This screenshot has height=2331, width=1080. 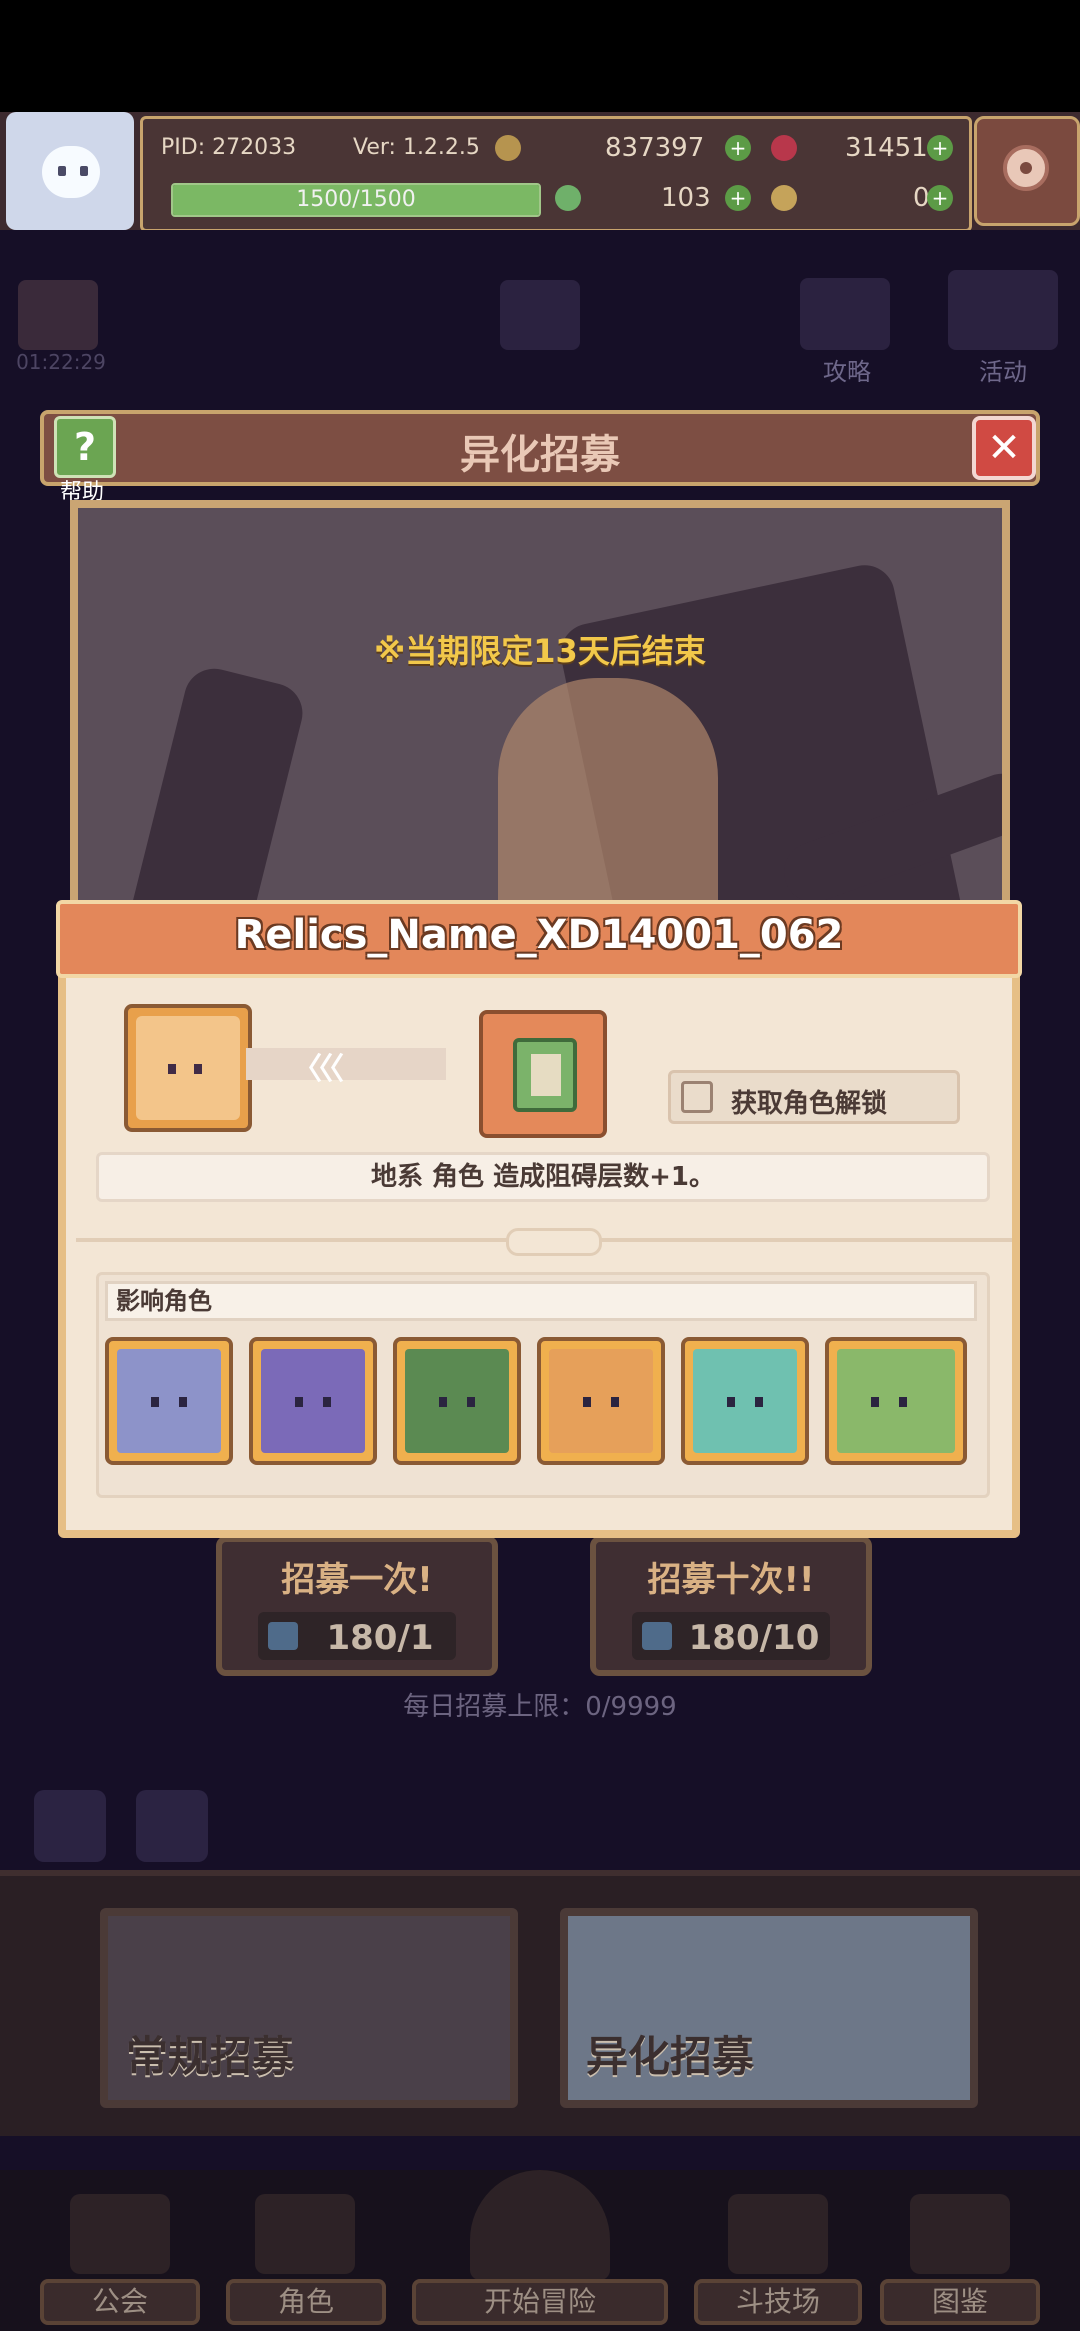 I want to click on gold-coin-icon, so click(x=508, y=148).